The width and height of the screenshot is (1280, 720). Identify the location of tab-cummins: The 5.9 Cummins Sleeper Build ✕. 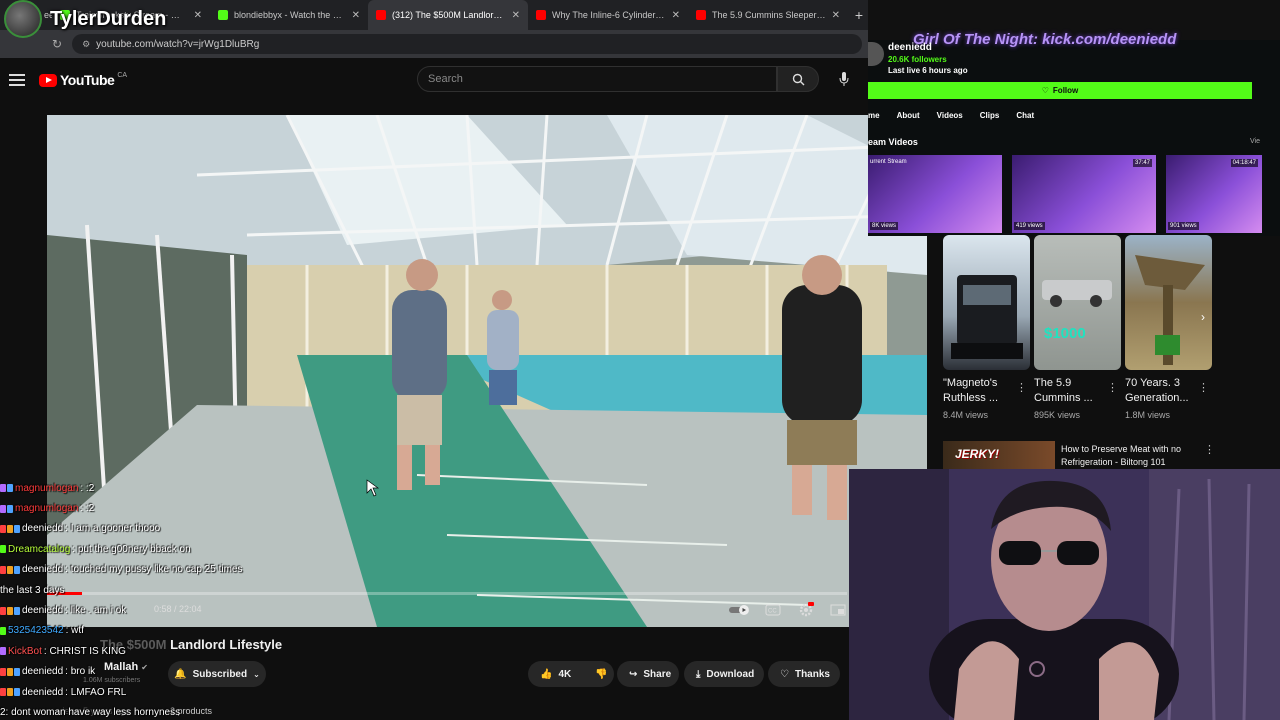
(768, 15).